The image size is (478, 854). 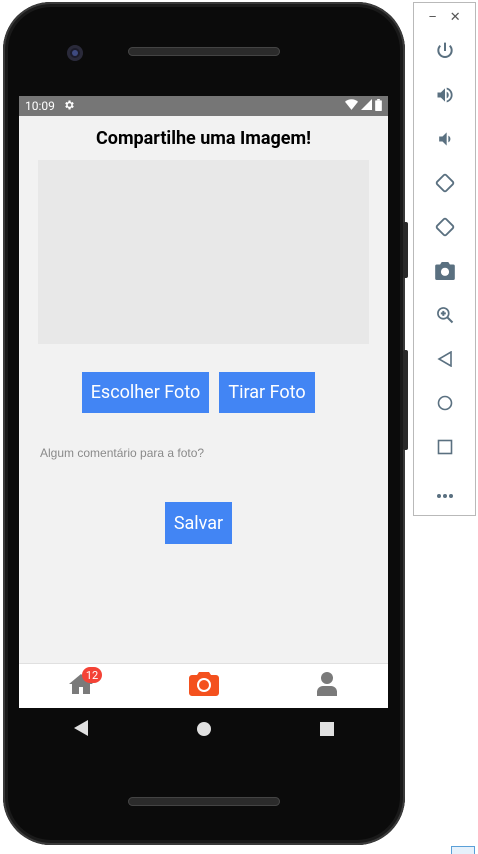 What do you see at coordinates (378, 106) in the screenshot?
I see `battery-icon` at bounding box center [378, 106].